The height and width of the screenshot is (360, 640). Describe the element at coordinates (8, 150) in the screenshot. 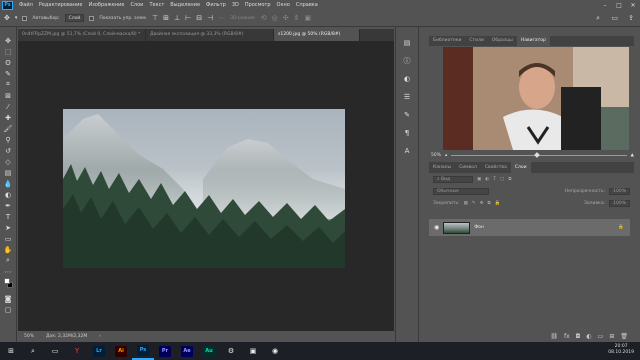

I see `history-brush-icon: ↺` at that location.